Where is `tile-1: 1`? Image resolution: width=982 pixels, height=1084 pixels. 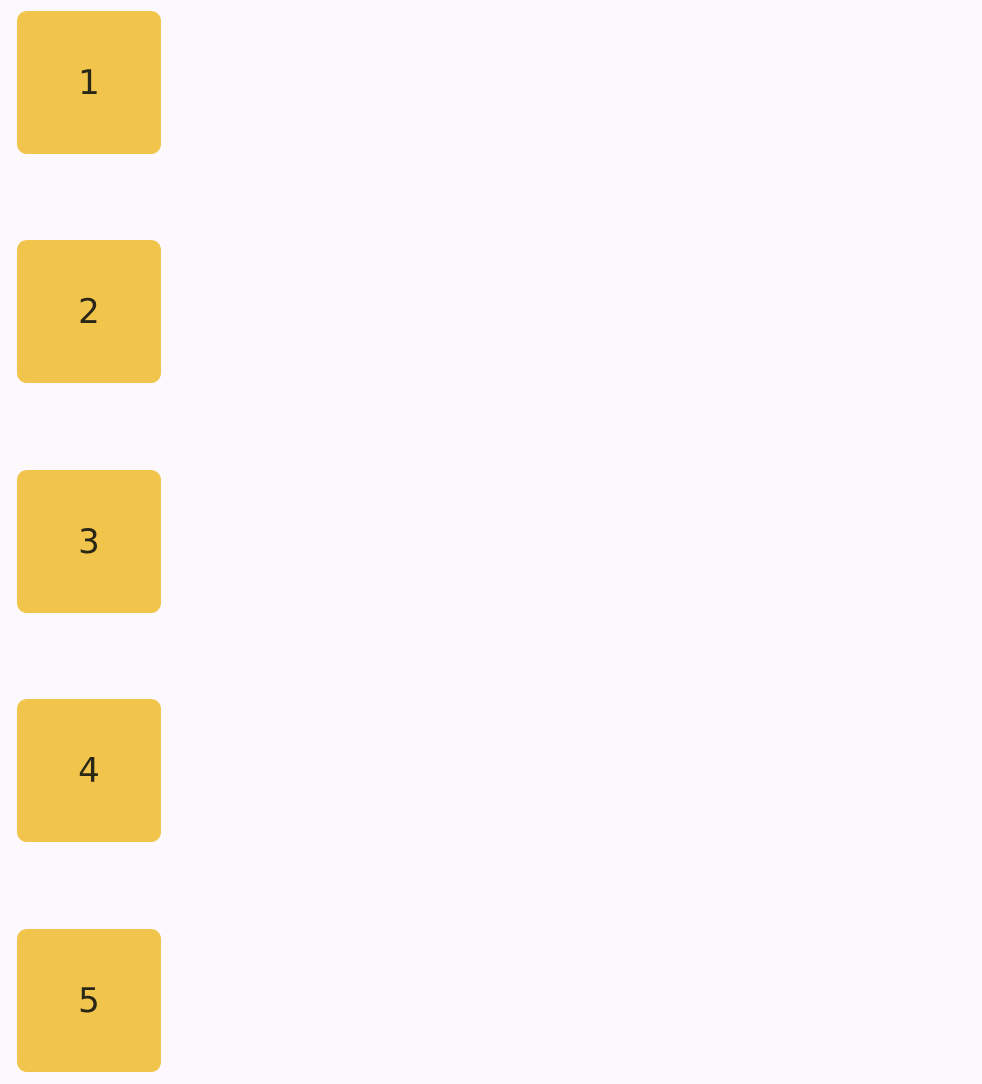 tile-1: 1 is located at coordinates (89, 82).